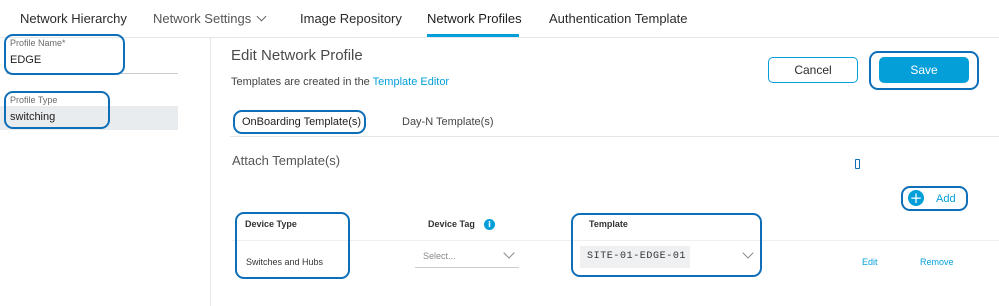  I want to click on active-tab-indicator, so click(473, 35).